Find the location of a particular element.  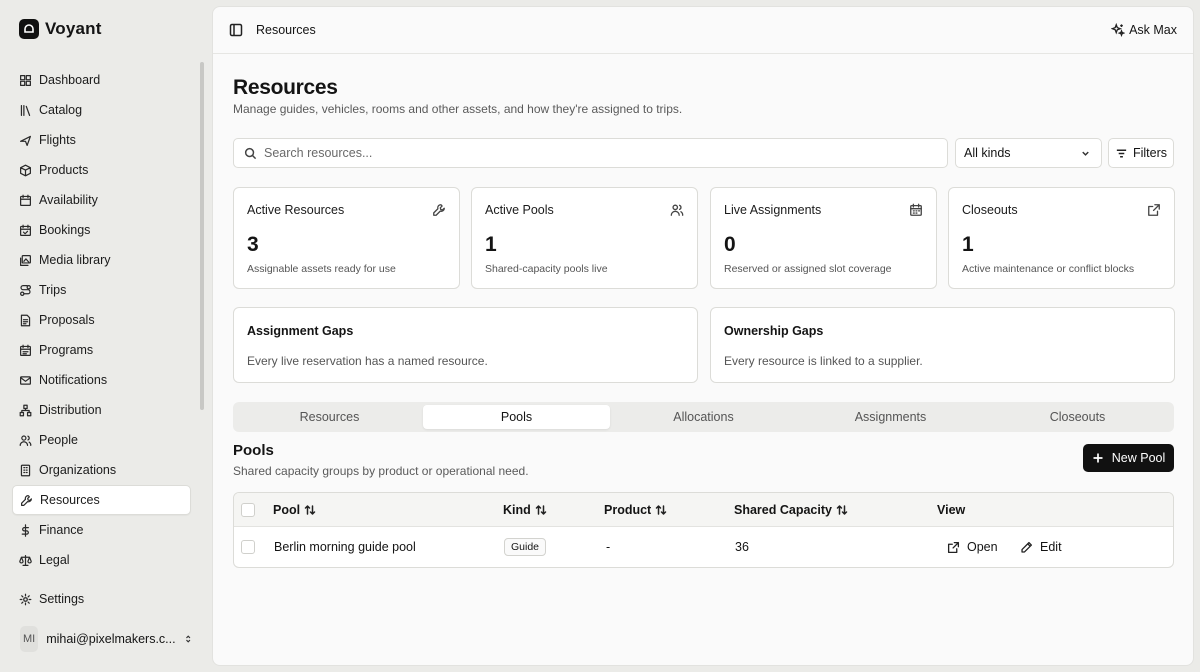

sidebar-item-settings: Settings is located at coordinates (101, 599).